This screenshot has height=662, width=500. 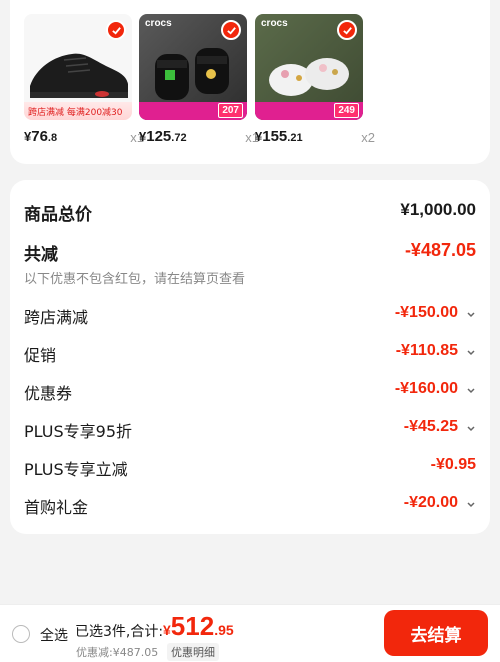 What do you see at coordinates (309, 67) in the screenshot?
I see `product-image: crocs 249` at bounding box center [309, 67].